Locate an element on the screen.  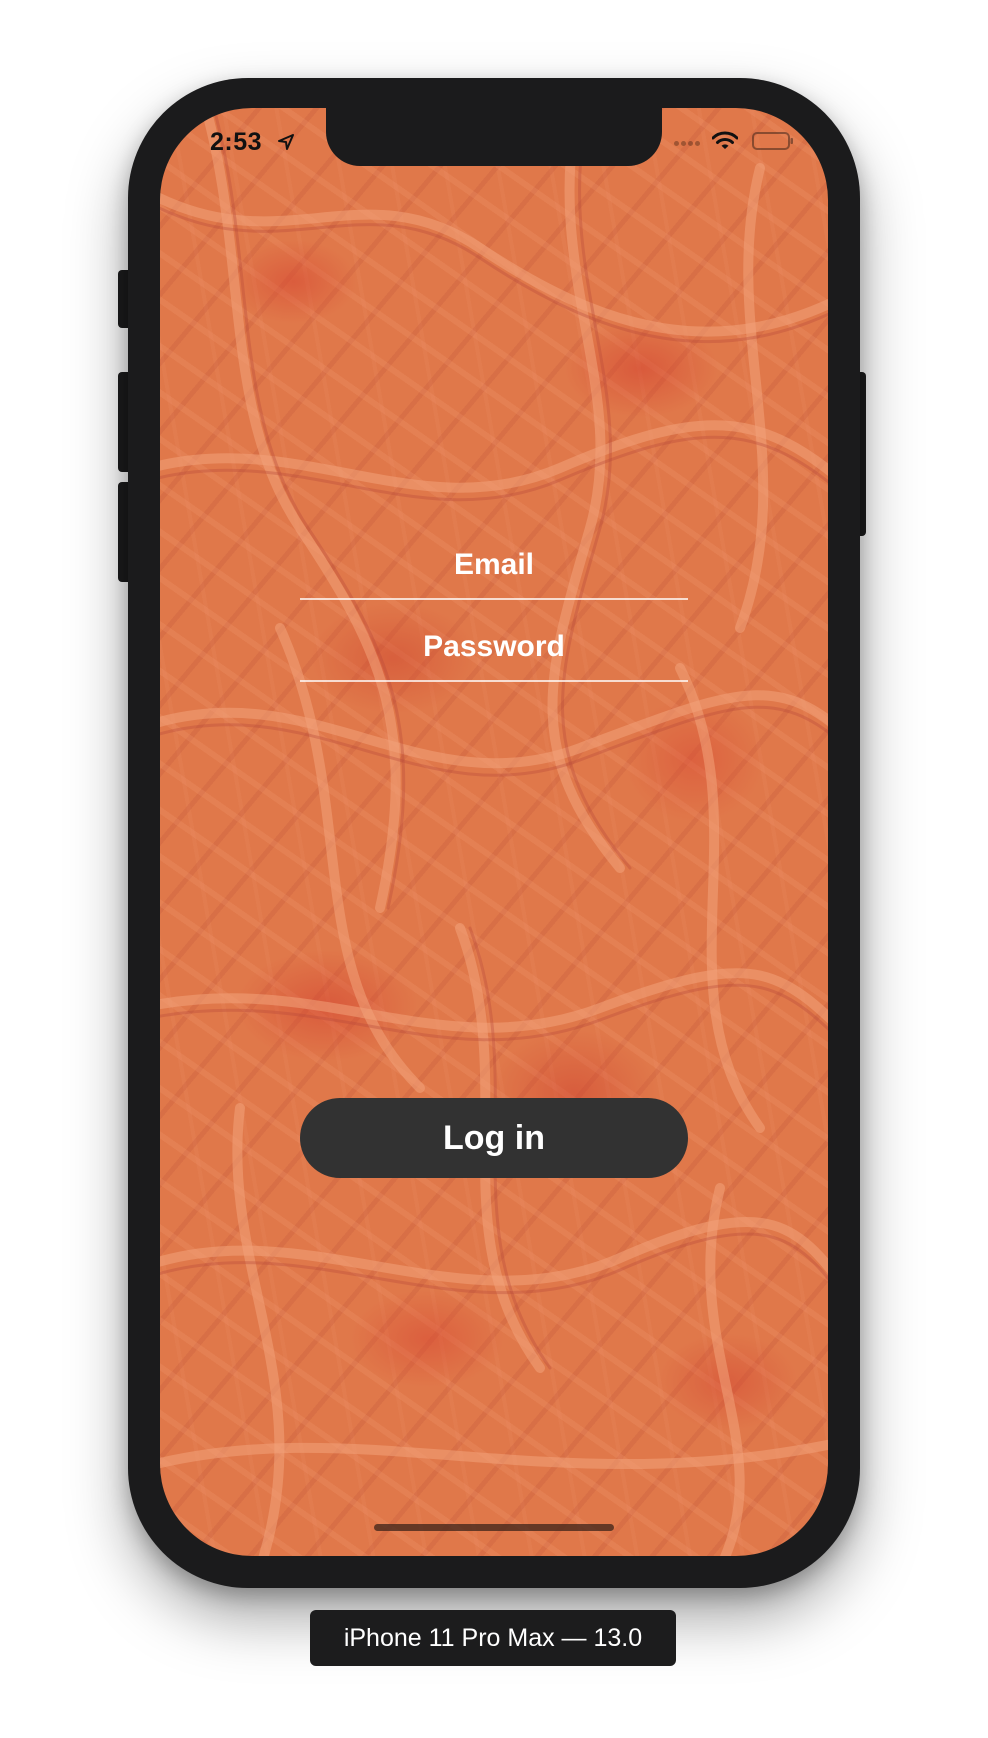
location-arrow-icon is located at coordinates (286, 142).